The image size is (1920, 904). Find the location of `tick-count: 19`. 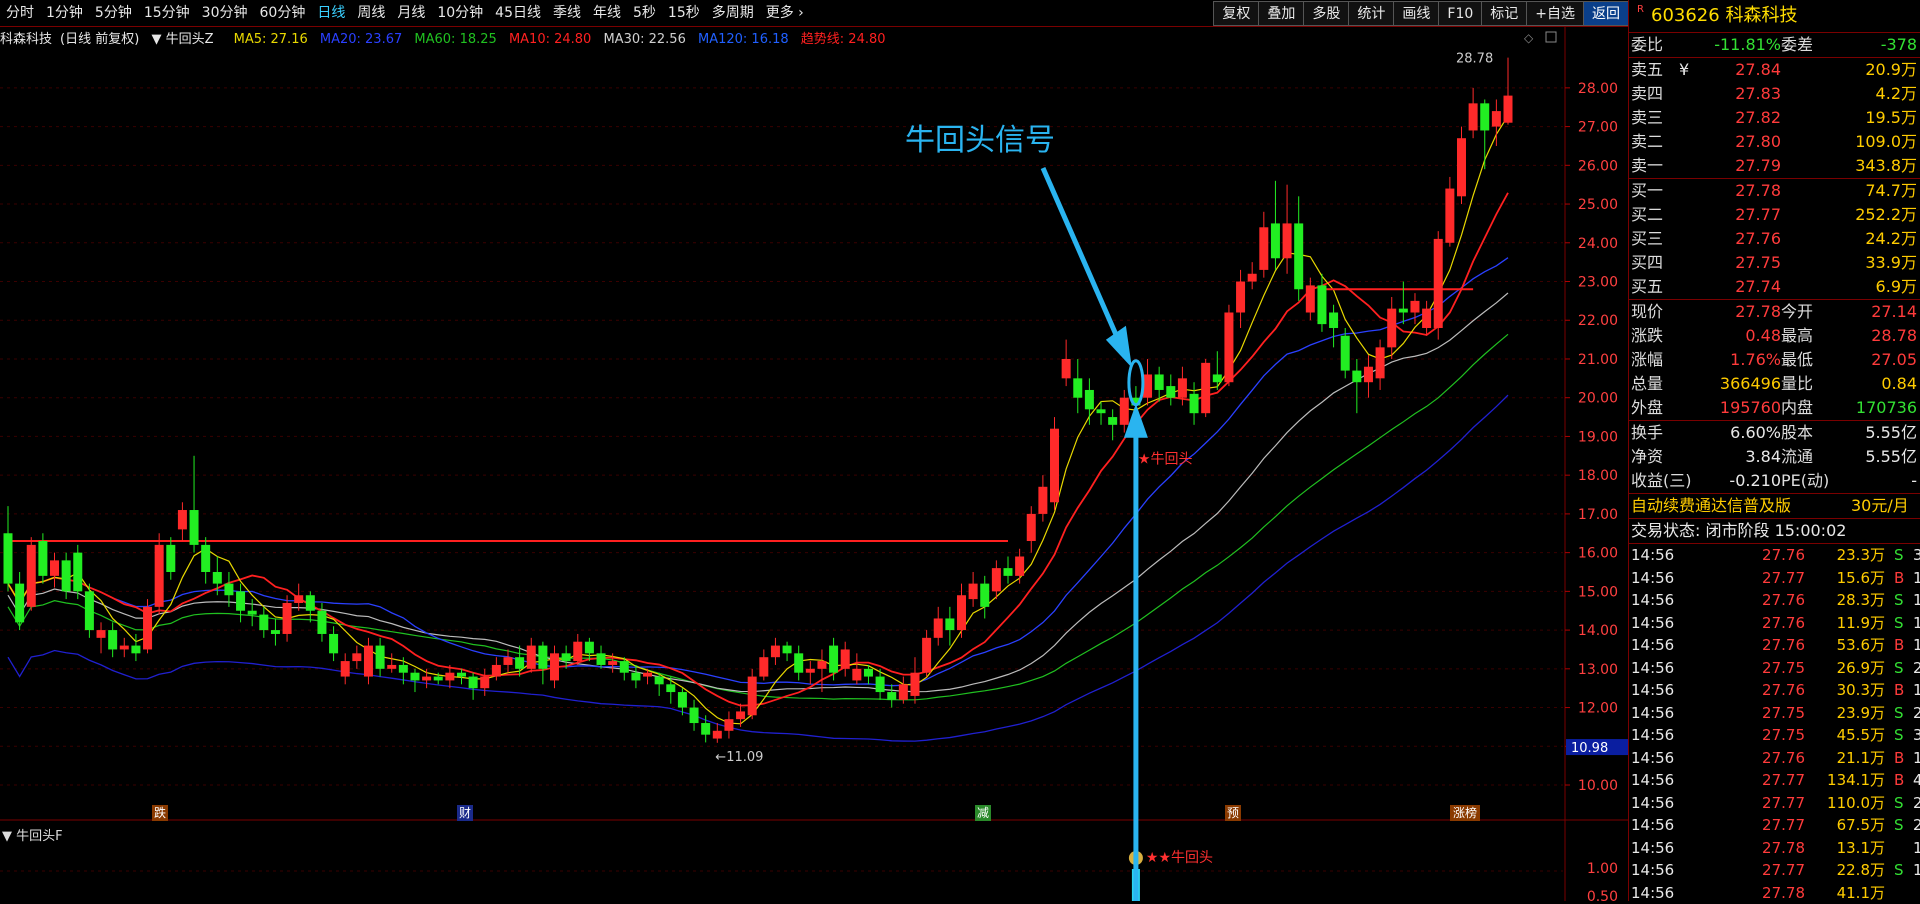

tick-count: 19 is located at coordinates (1916, 600).